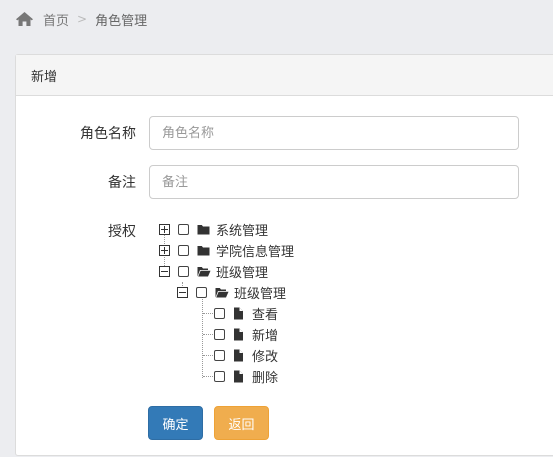 This screenshot has width=553, height=457. I want to click on tree-leaf-edit: 修改, so click(246, 355).